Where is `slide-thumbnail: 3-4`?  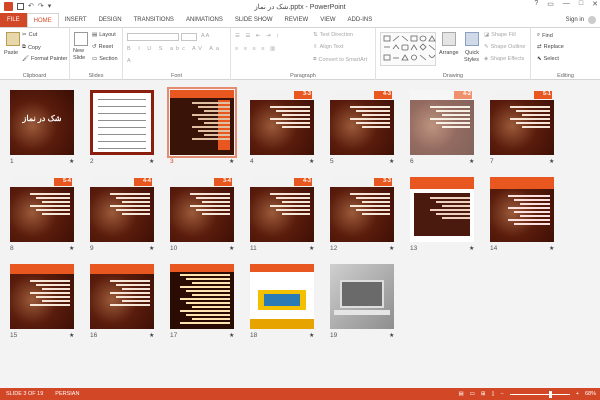
slide-thumbnail: 3-4 is located at coordinates (202, 209).